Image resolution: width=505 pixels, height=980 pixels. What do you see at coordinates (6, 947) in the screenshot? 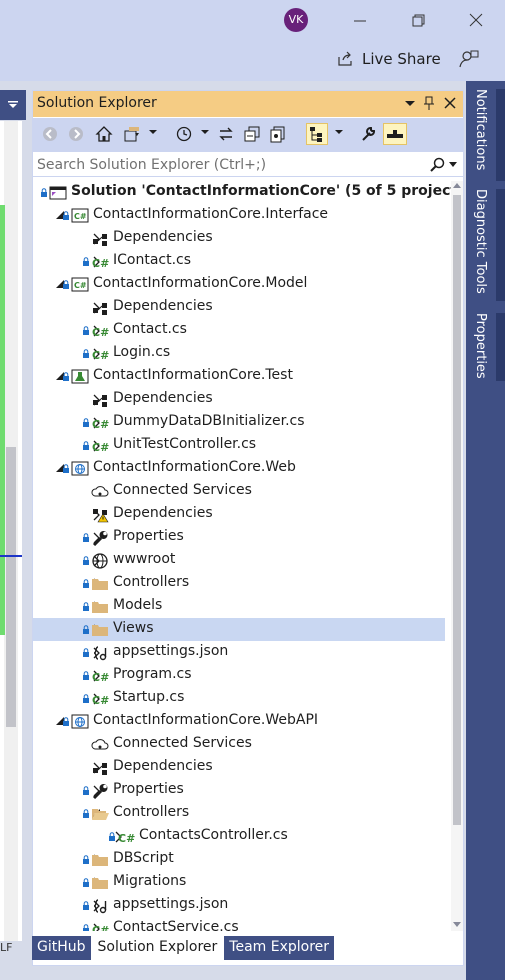
I see `eol-indicator: LF` at bounding box center [6, 947].